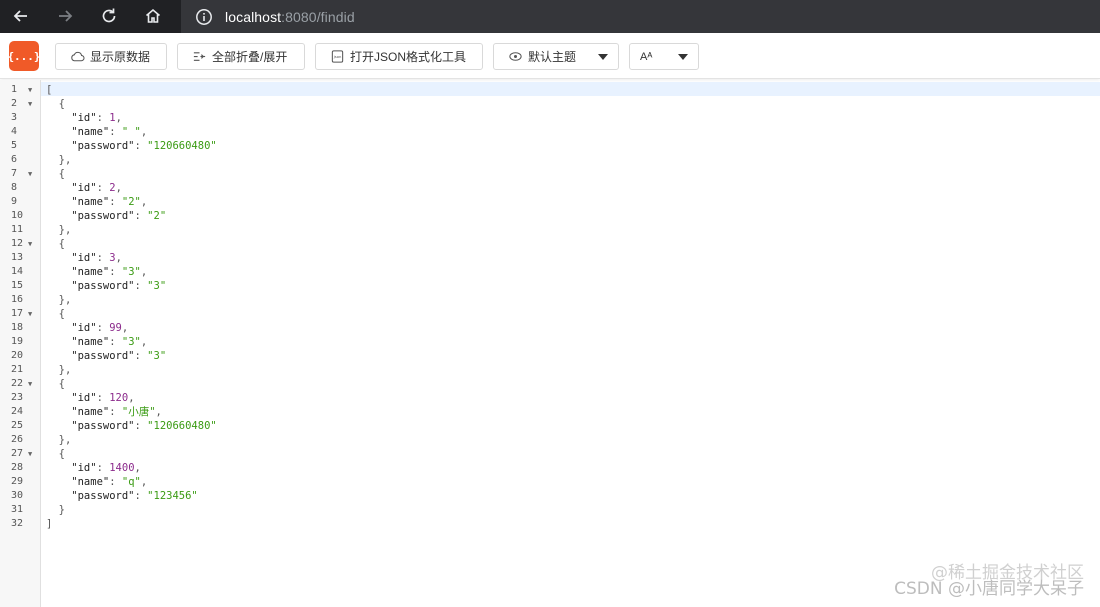 The width and height of the screenshot is (1100, 607). Describe the element at coordinates (87, 328) in the screenshot. I see `code-line: "id": 99,` at that location.